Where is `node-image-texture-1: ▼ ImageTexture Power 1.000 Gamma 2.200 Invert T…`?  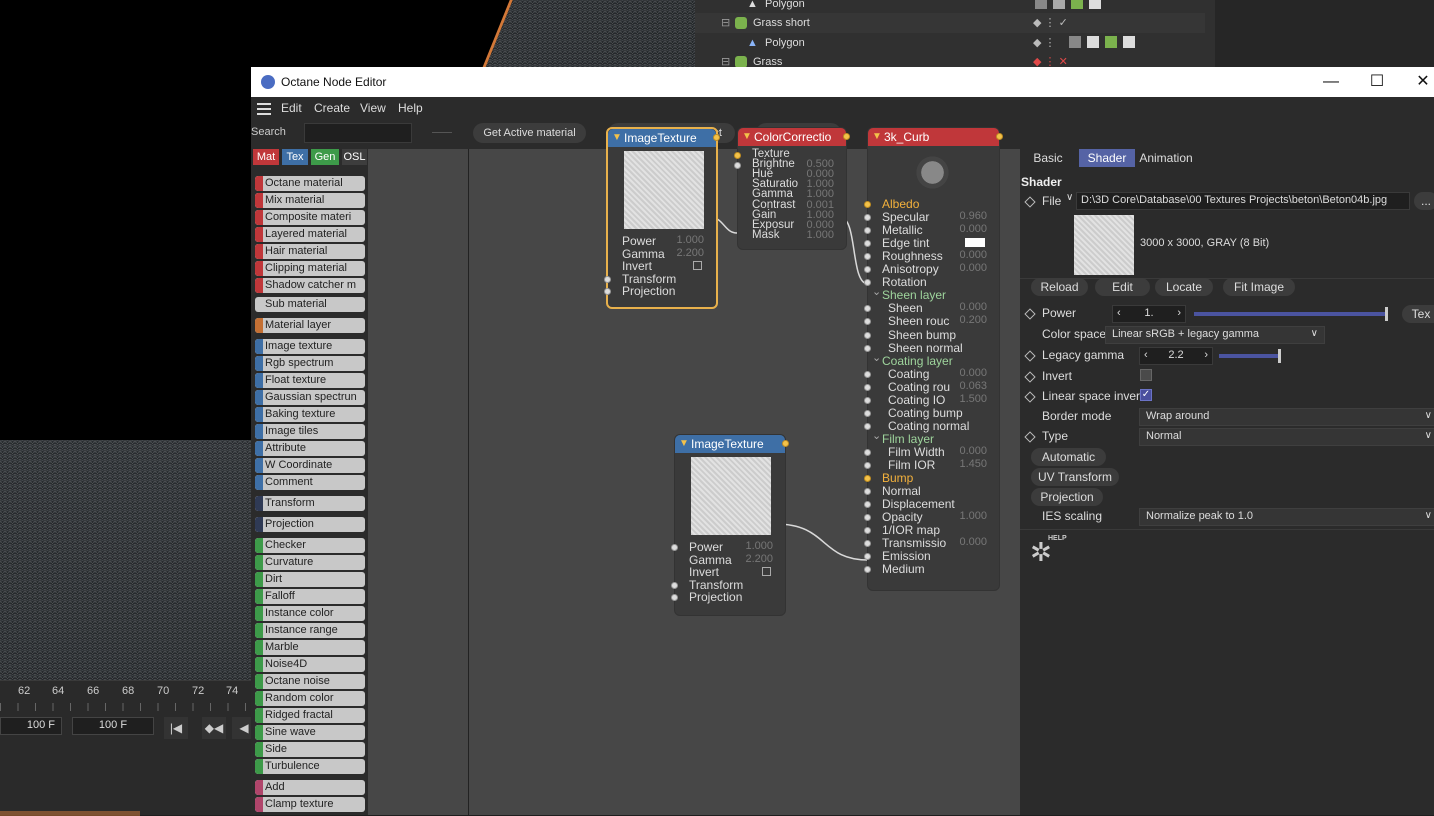 node-image-texture-1: ▼ ImageTexture Power 1.000 Gamma 2.200 Invert T… is located at coordinates (662, 218).